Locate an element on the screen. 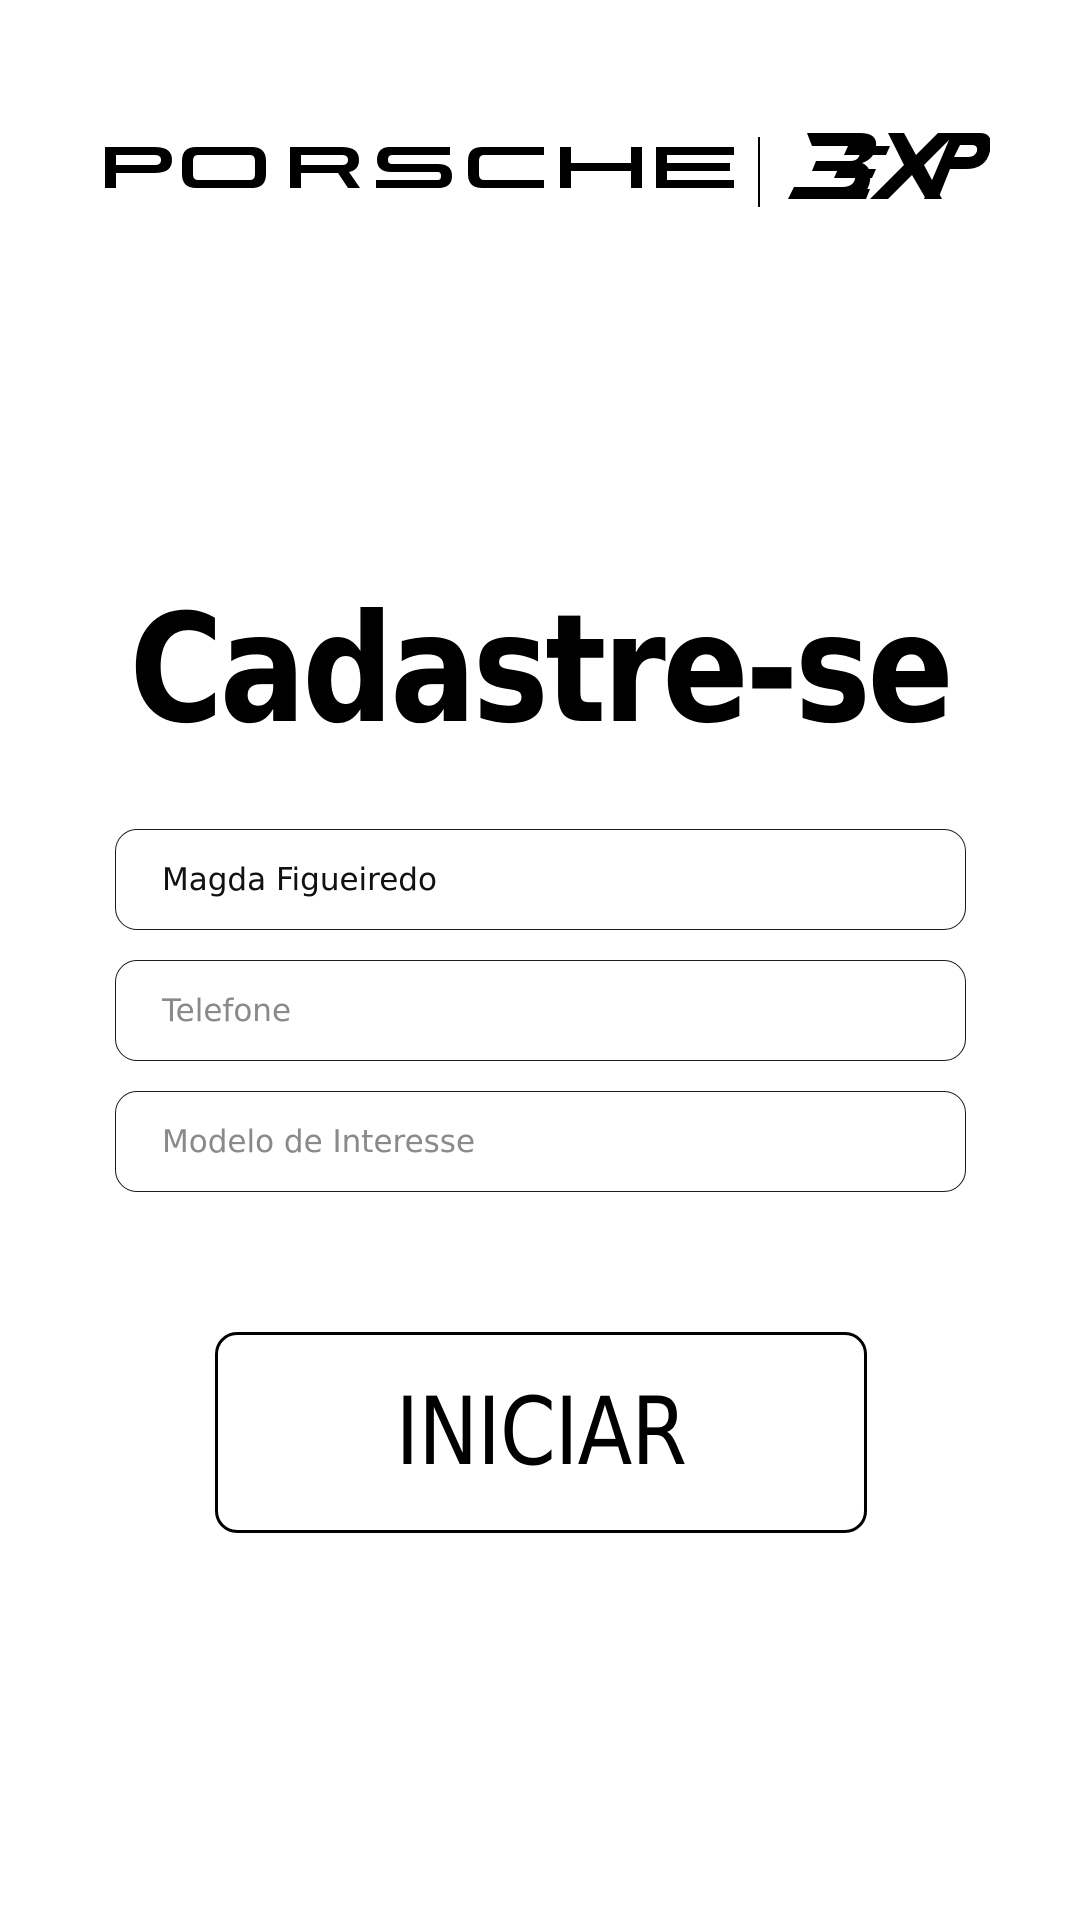  model-interest-input is located at coordinates (542, 1141).